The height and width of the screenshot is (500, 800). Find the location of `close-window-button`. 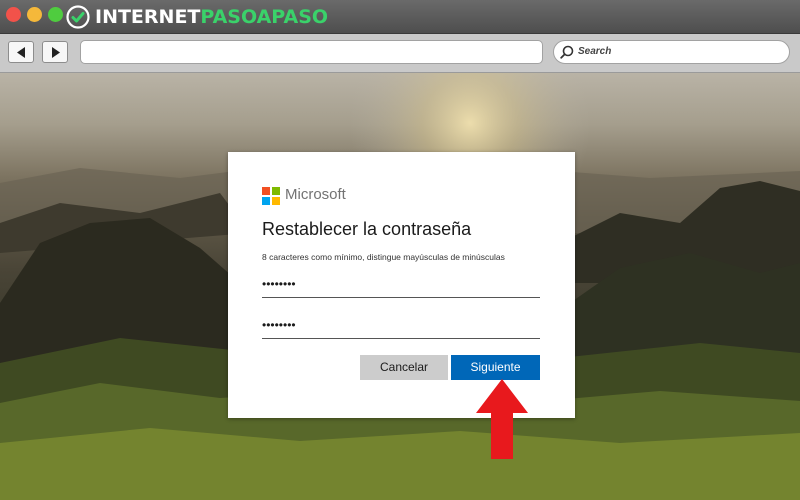

close-window-button is located at coordinates (13, 14).